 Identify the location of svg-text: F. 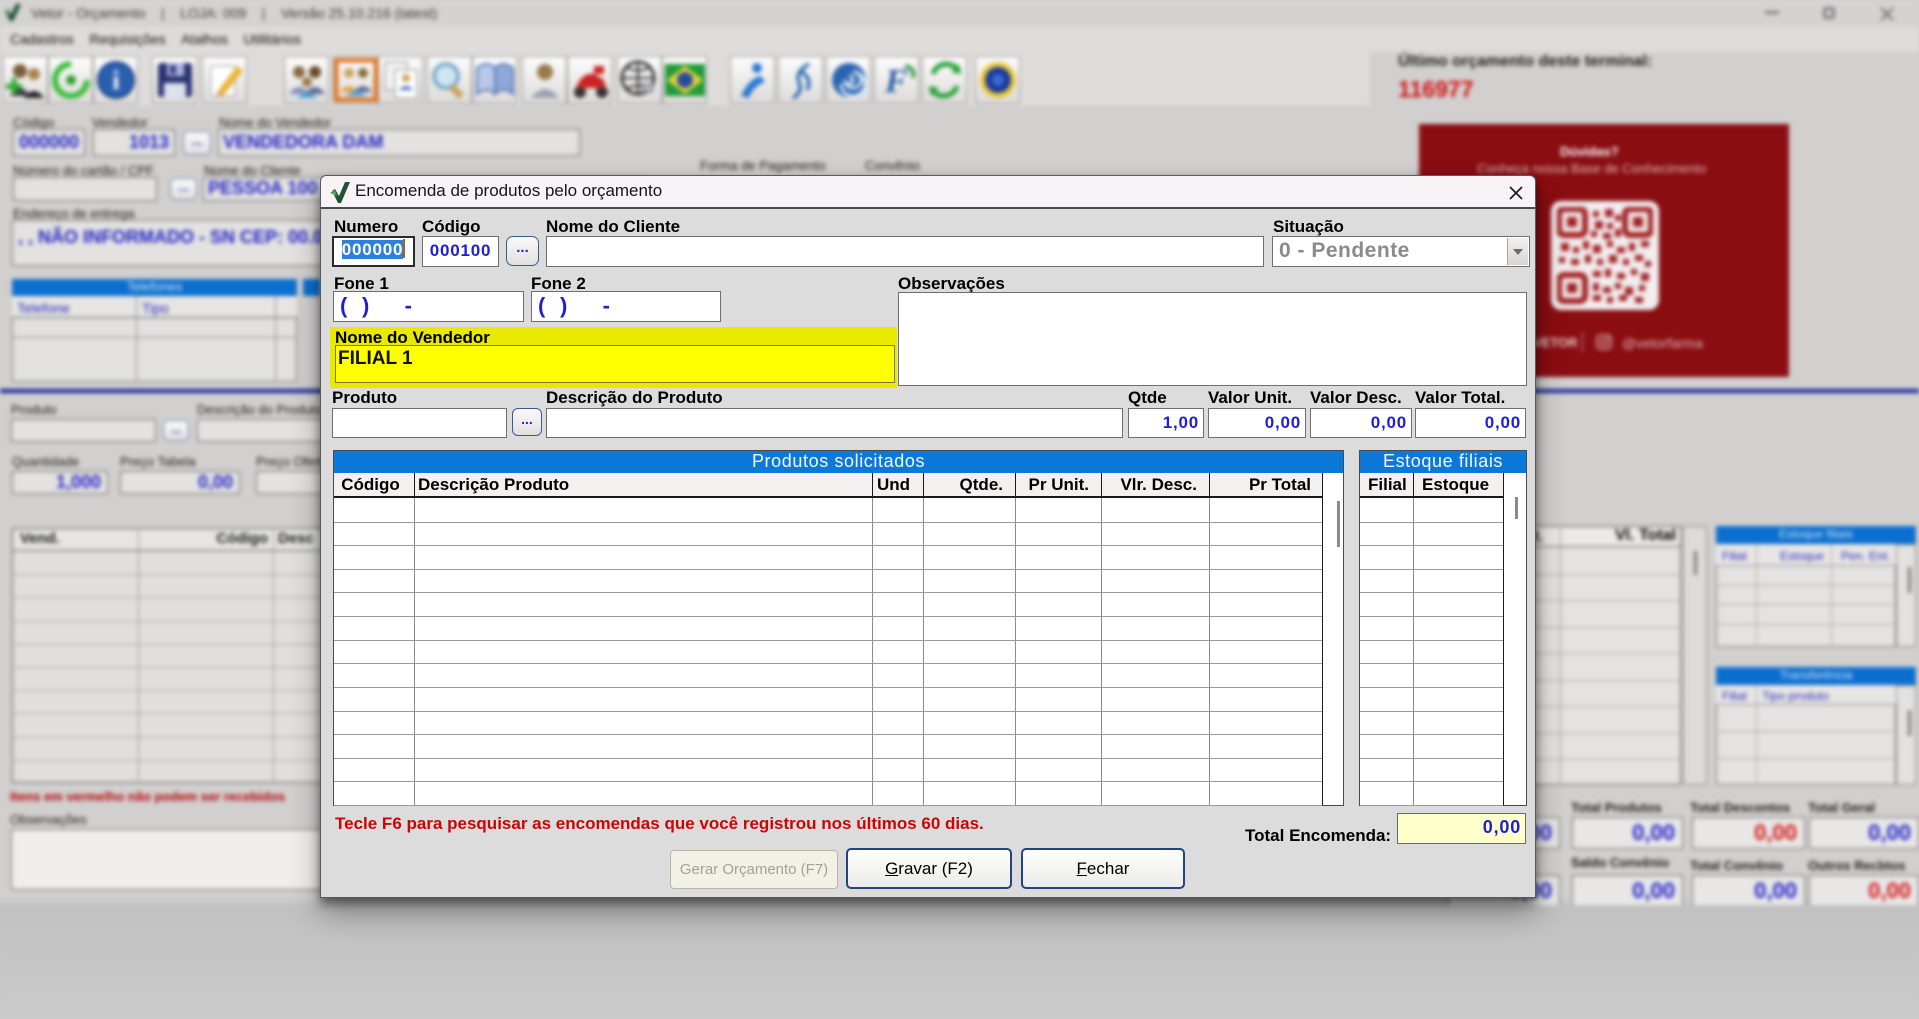
(896, 81).